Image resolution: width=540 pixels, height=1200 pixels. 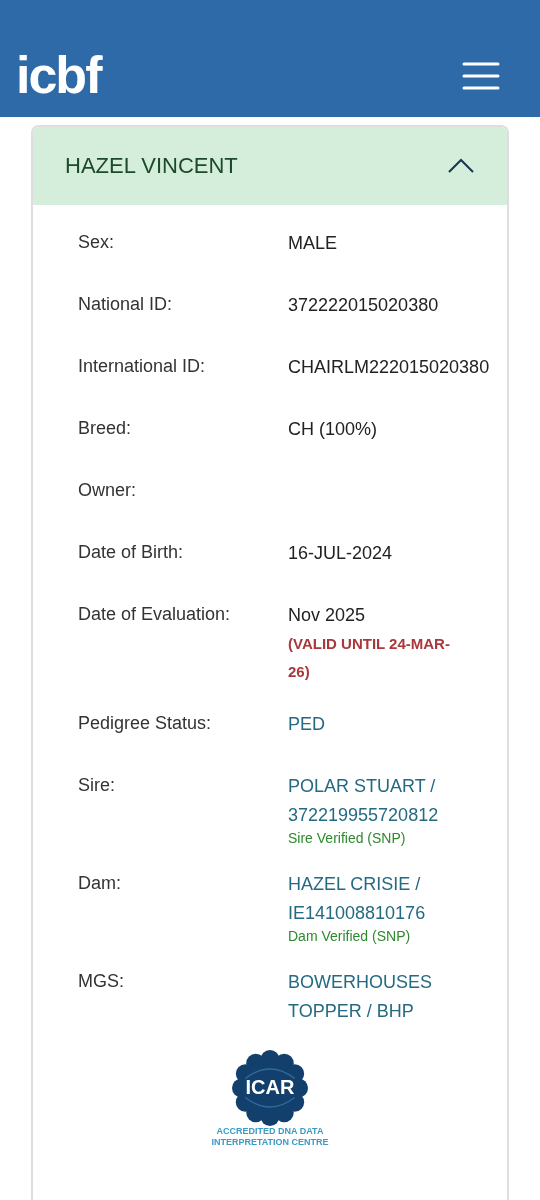 What do you see at coordinates (388, 724) in the screenshot?
I see `value-link: PED` at bounding box center [388, 724].